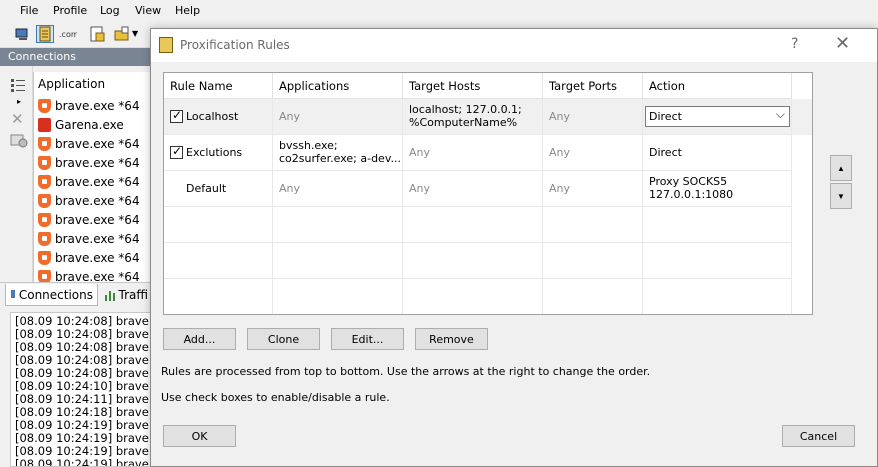 This screenshot has height=467, width=878. I want to click on computer-icon, so click(23, 34).